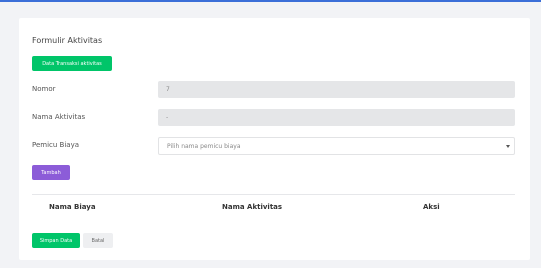 Image resolution: width=541 pixels, height=268 pixels. Describe the element at coordinates (44, 89) in the screenshot. I see `nomor-label: Nomor` at that location.